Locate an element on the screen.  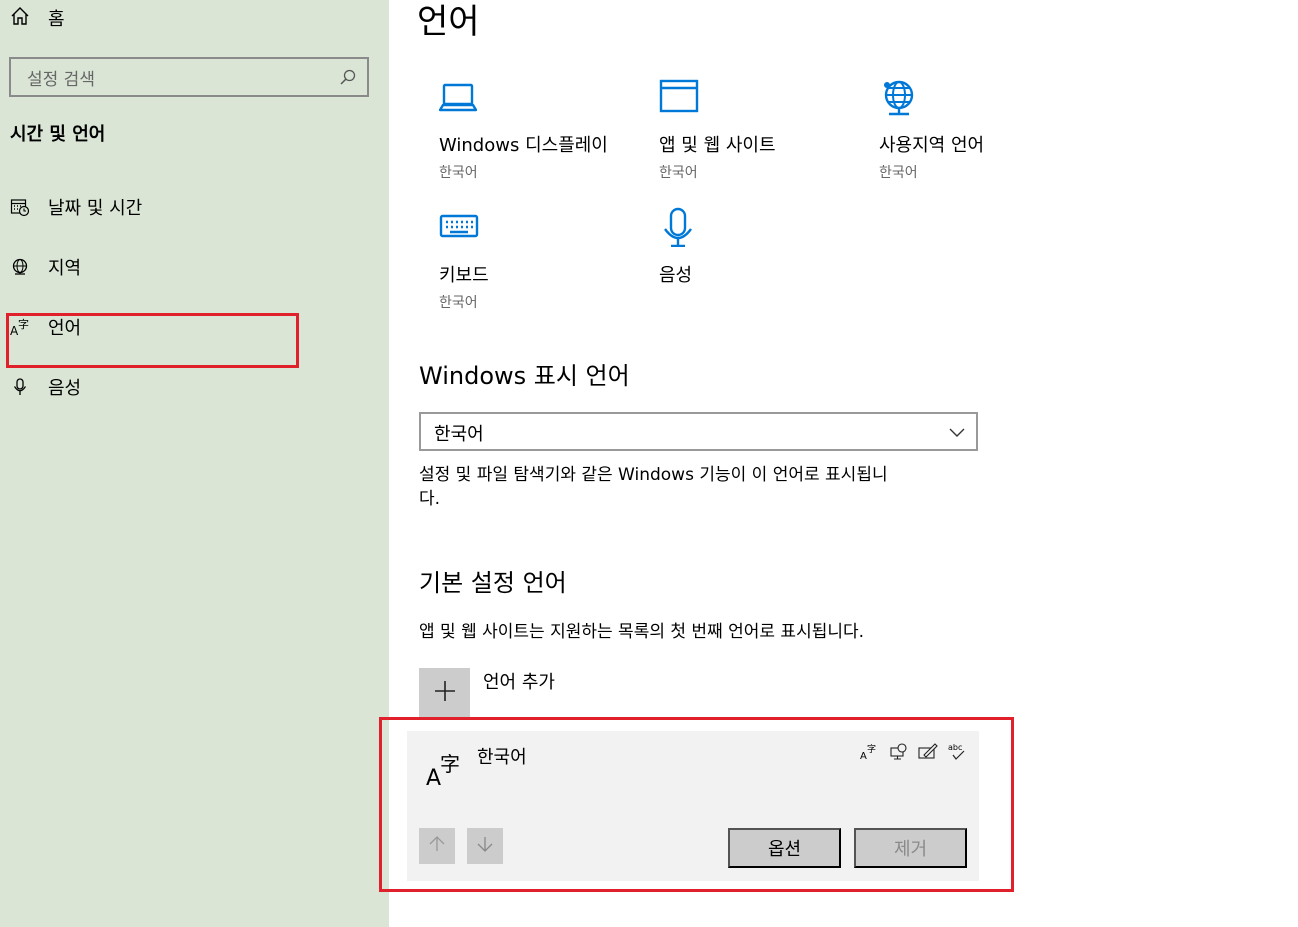
tile-speech: 음성 is located at coordinates (759, 249).